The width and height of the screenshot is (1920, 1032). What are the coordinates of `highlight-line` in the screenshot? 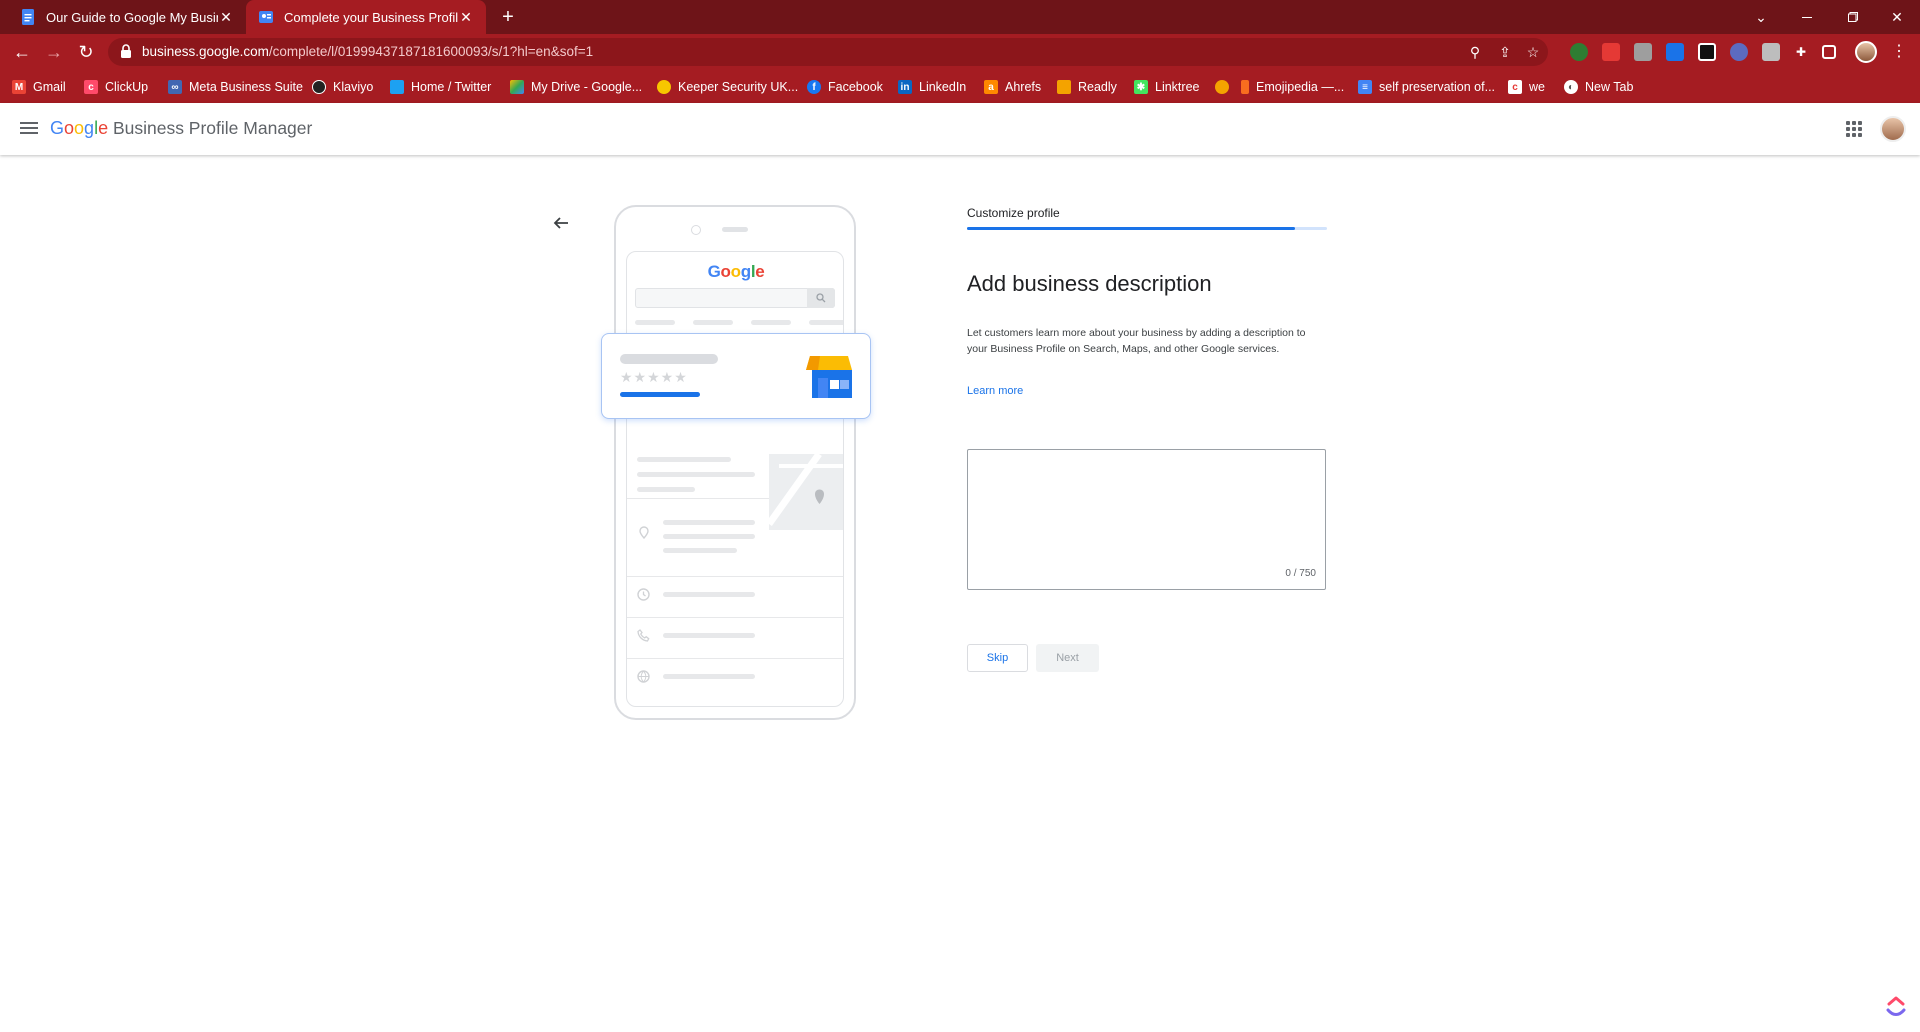 It's located at (660, 394).